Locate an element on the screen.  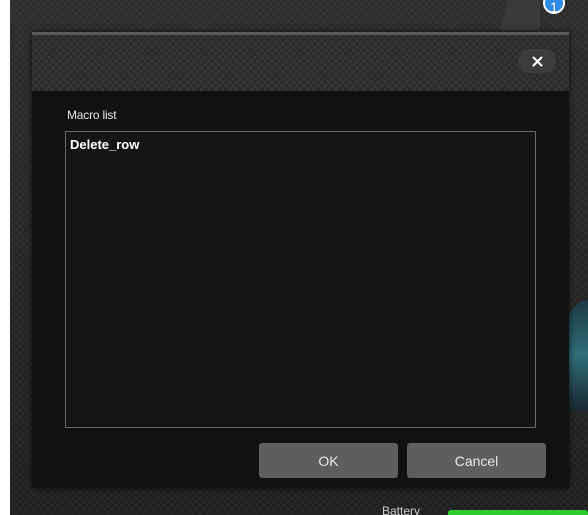
close-icon is located at coordinates (537, 61).